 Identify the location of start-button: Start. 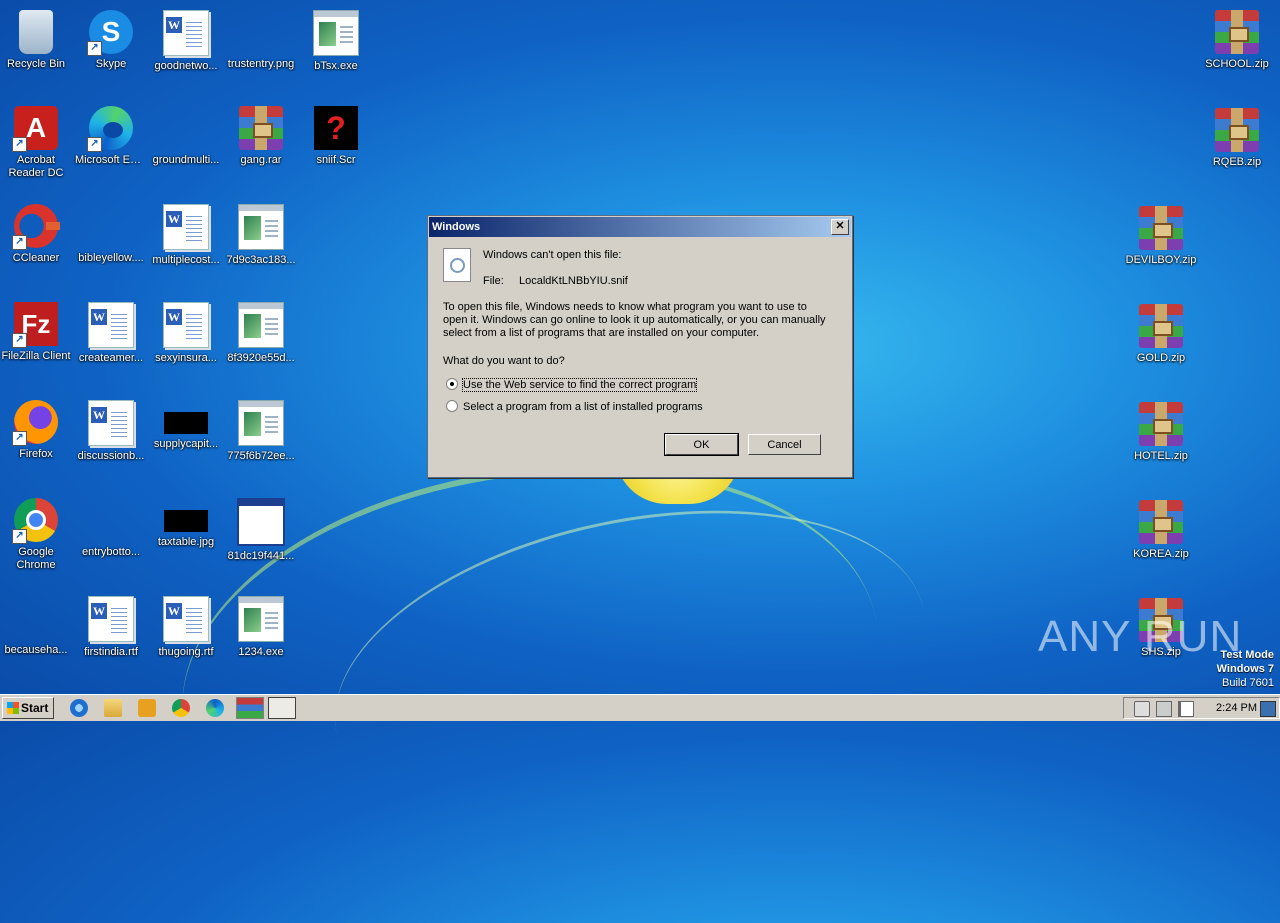
(28, 708).